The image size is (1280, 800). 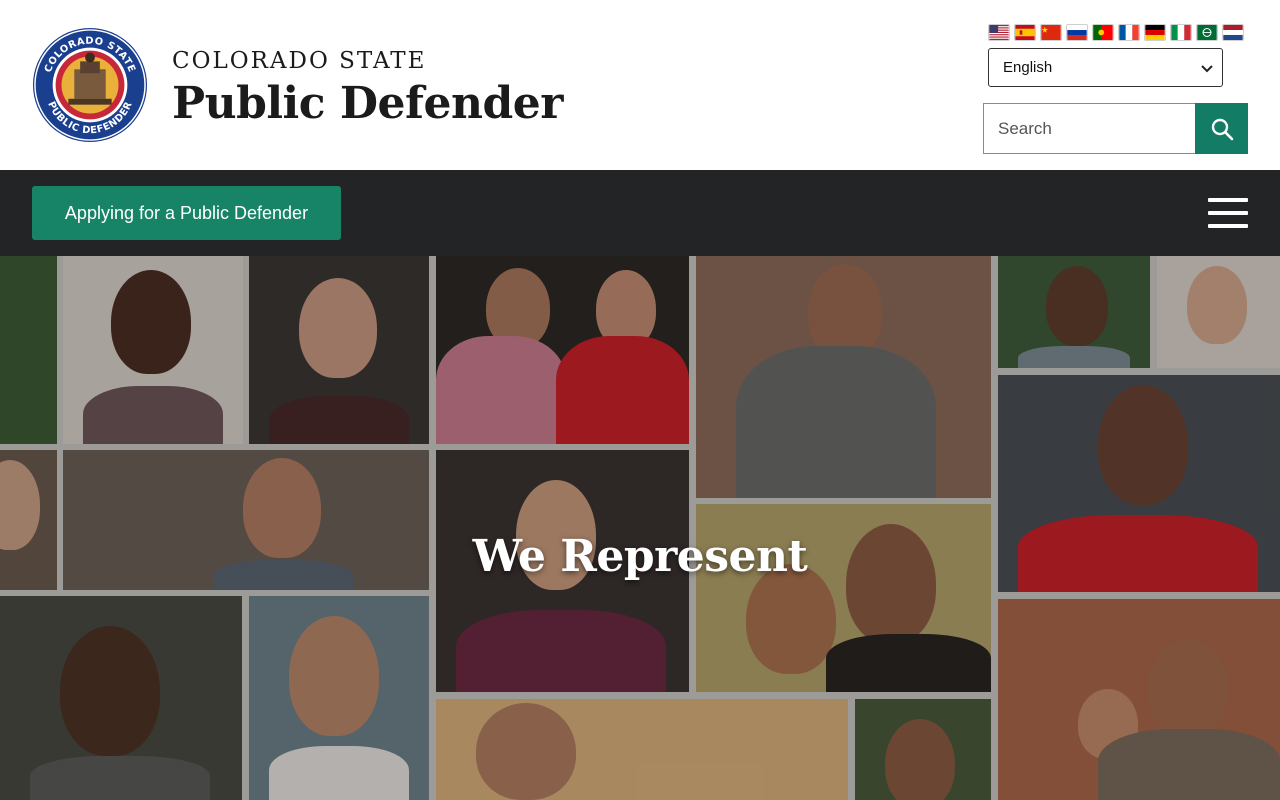 I want to click on public-defender-seal-logo: COLORADO STATE PUBLIC DEFENDER, so click(x=90, y=85).